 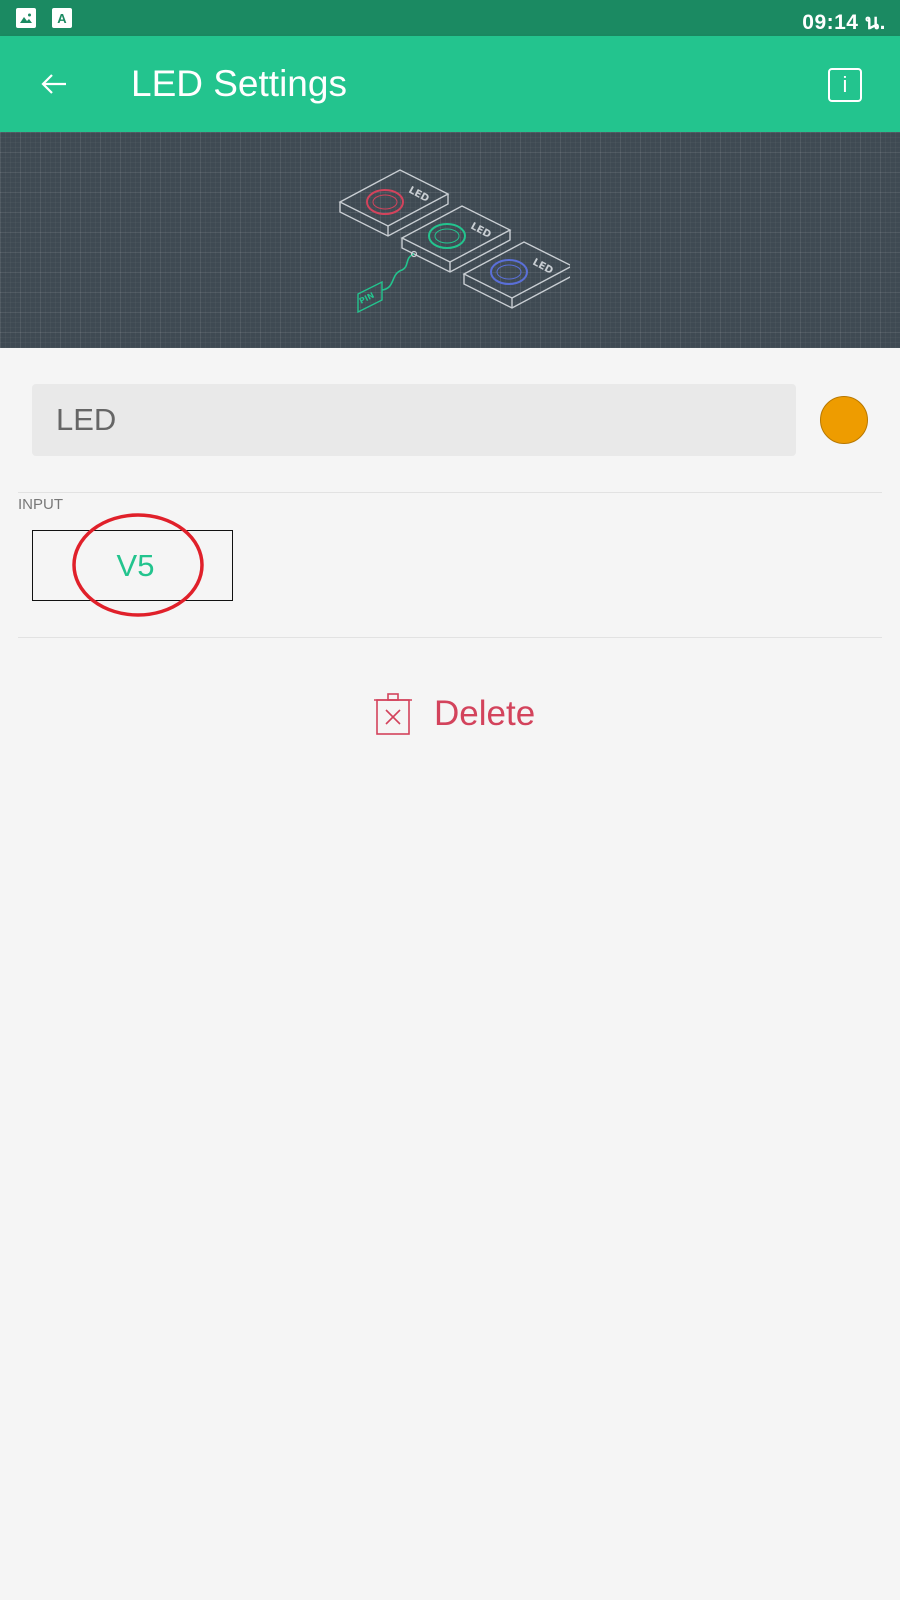 I want to click on keyboard-a-icon: A, so click(x=62, y=18).